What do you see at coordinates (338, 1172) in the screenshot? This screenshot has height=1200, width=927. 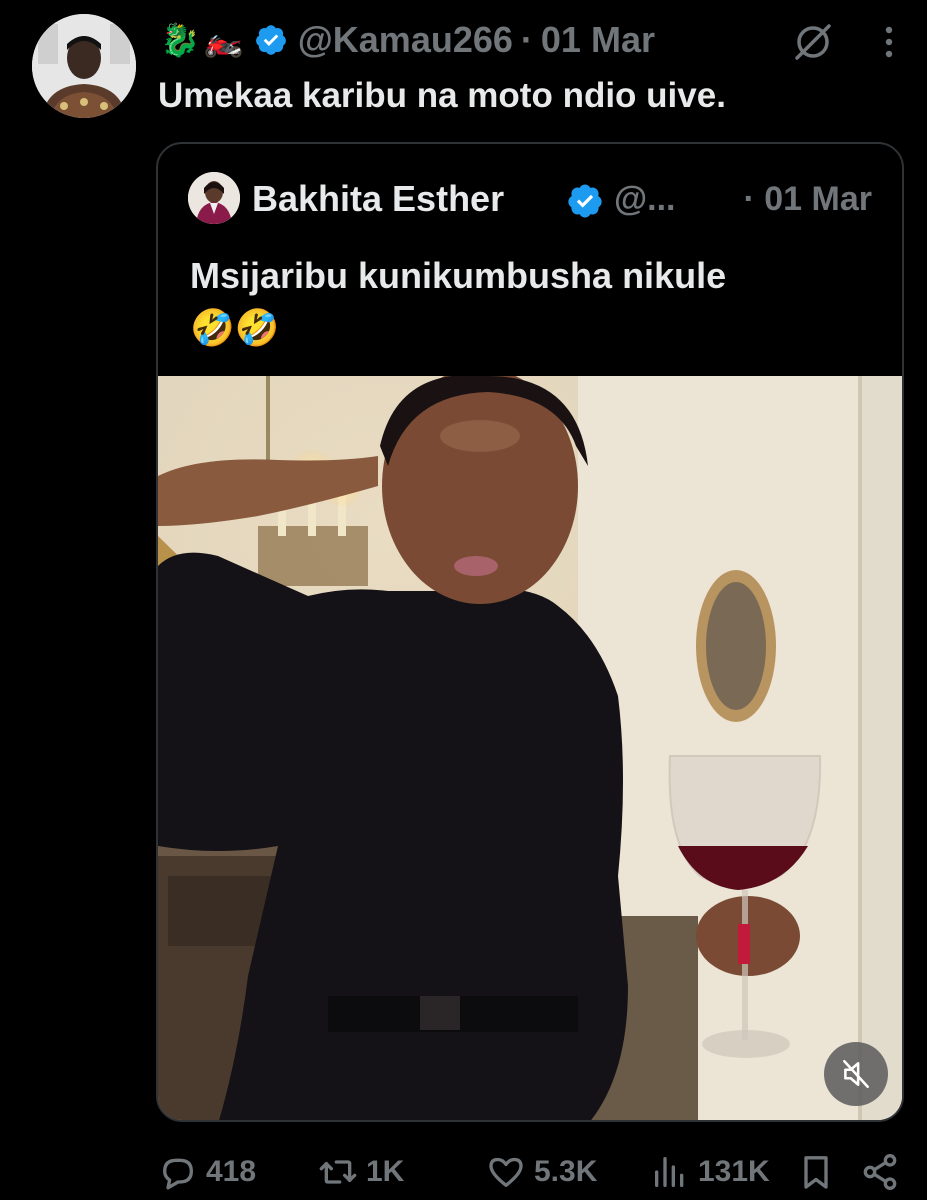 I see `repost-icon` at bounding box center [338, 1172].